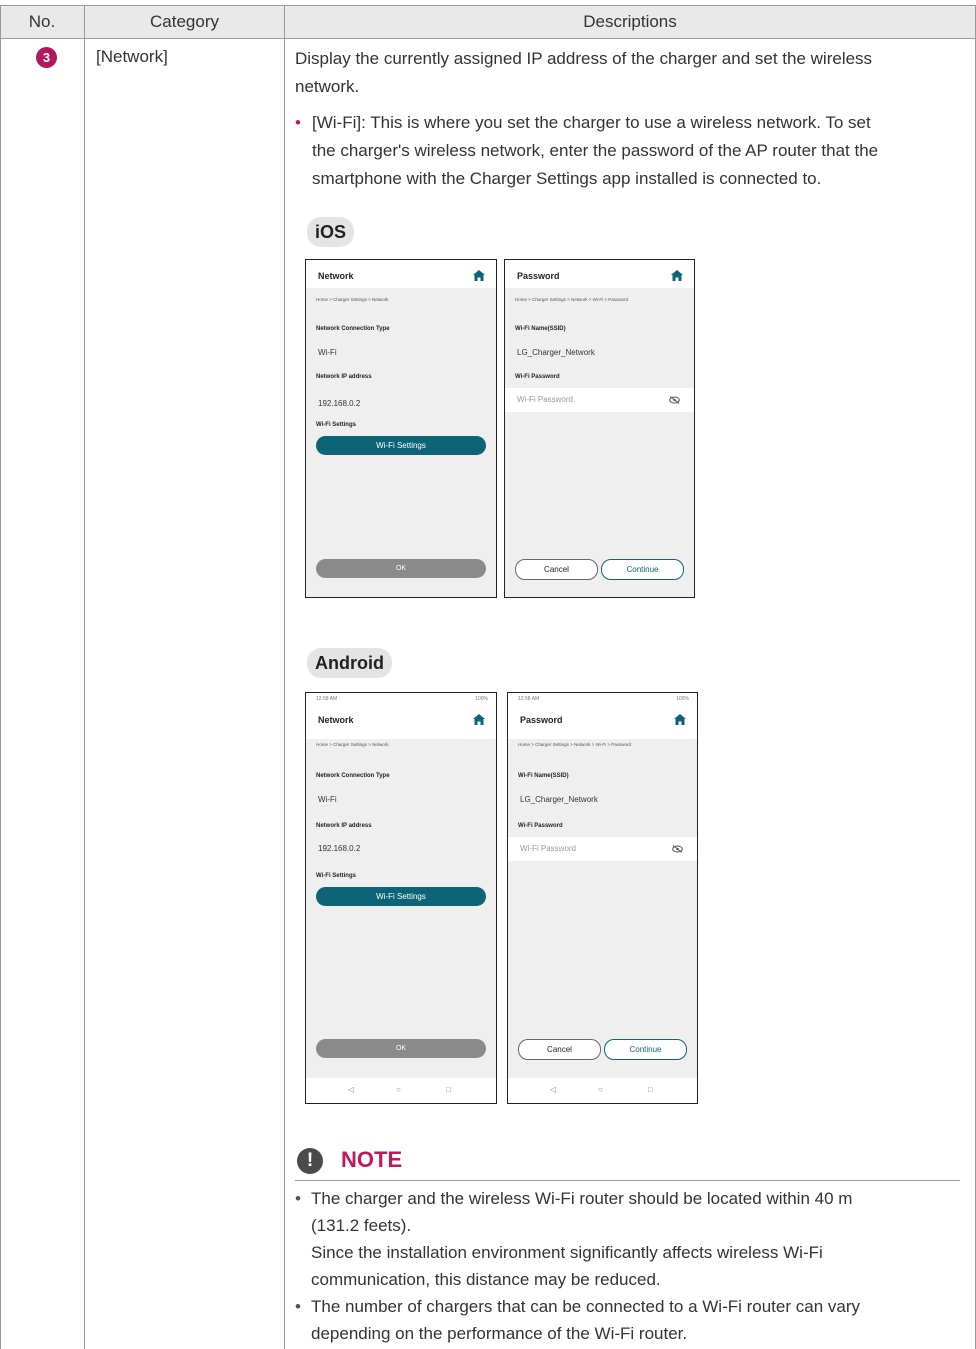 The height and width of the screenshot is (1349, 976). What do you see at coordinates (0, 677) in the screenshot?
I see `table-border-left` at bounding box center [0, 677].